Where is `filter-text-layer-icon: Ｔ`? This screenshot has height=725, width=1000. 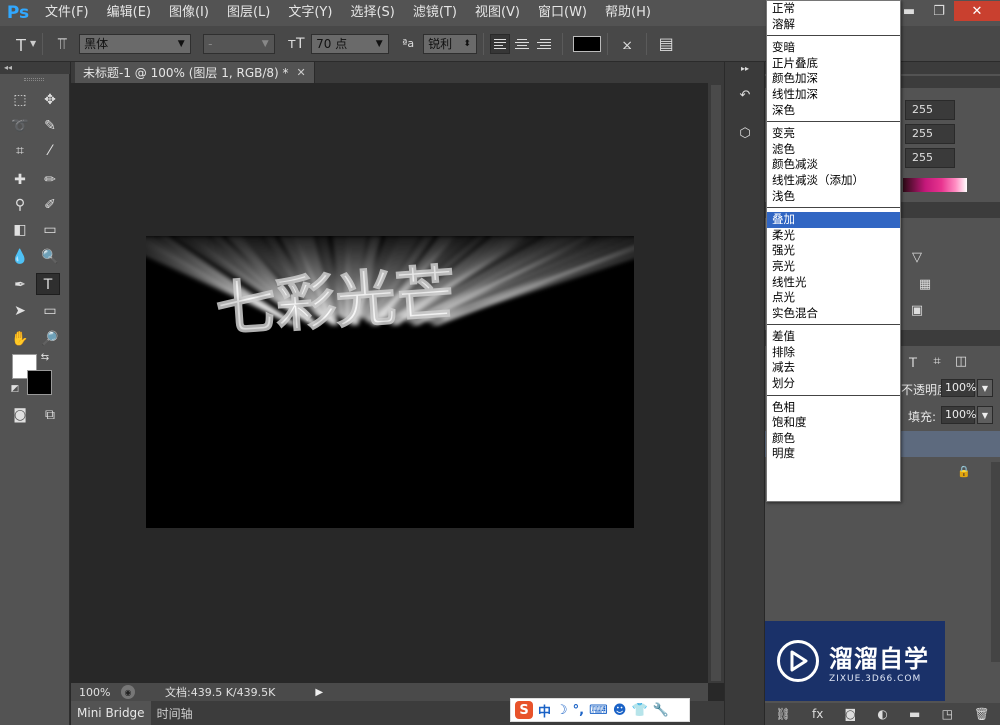 filter-text-layer-icon: Ｔ is located at coordinates (913, 361).